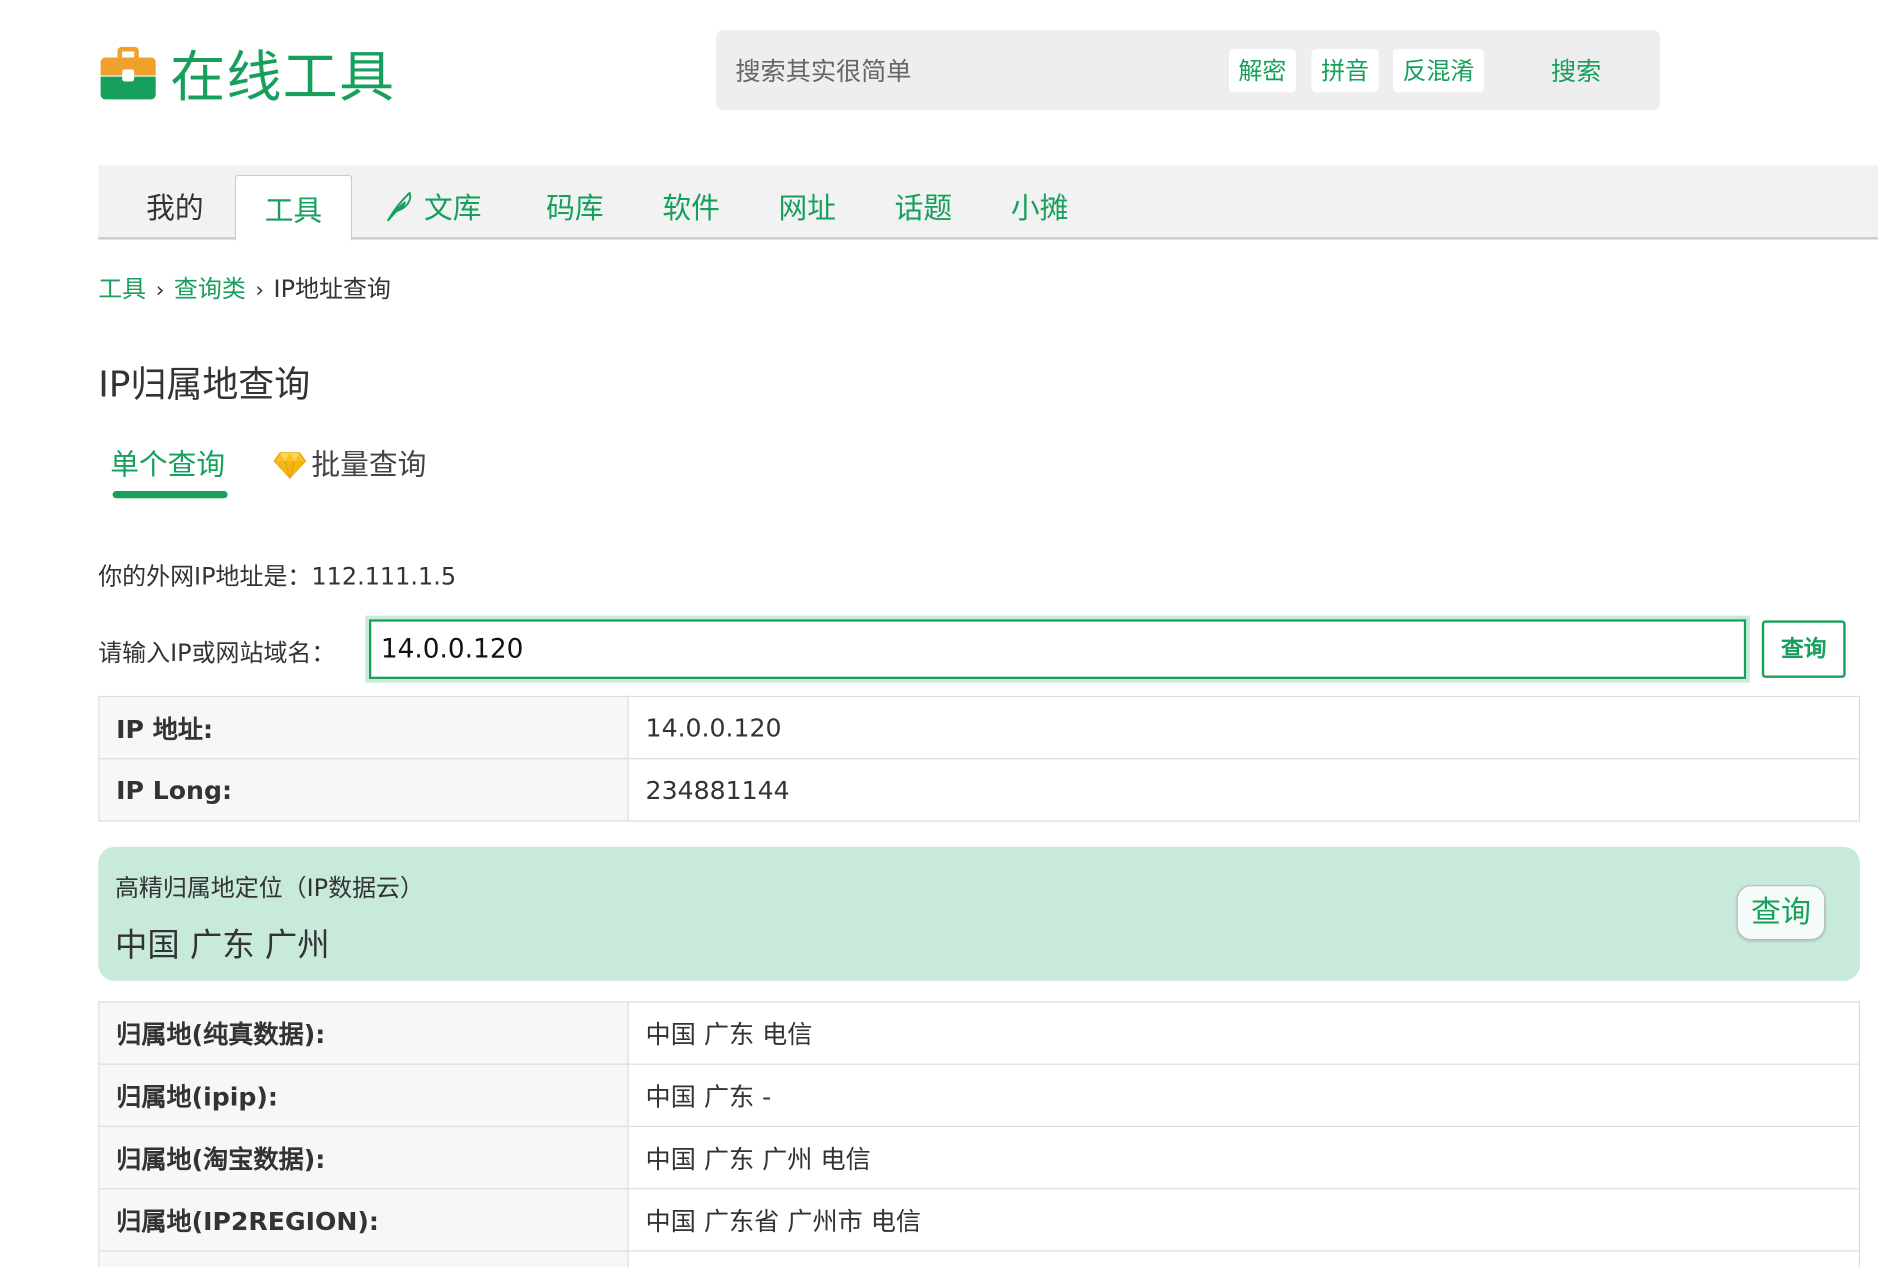  What do you see at coordinates (1244, 1220) in the screenshot?
I see `source-value: 中国 广东省 广州市 电信` at bounding box center [1244, 1220].